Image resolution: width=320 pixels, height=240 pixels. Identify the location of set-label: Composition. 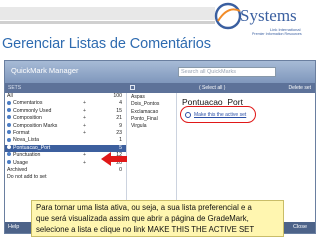
(27, 118).